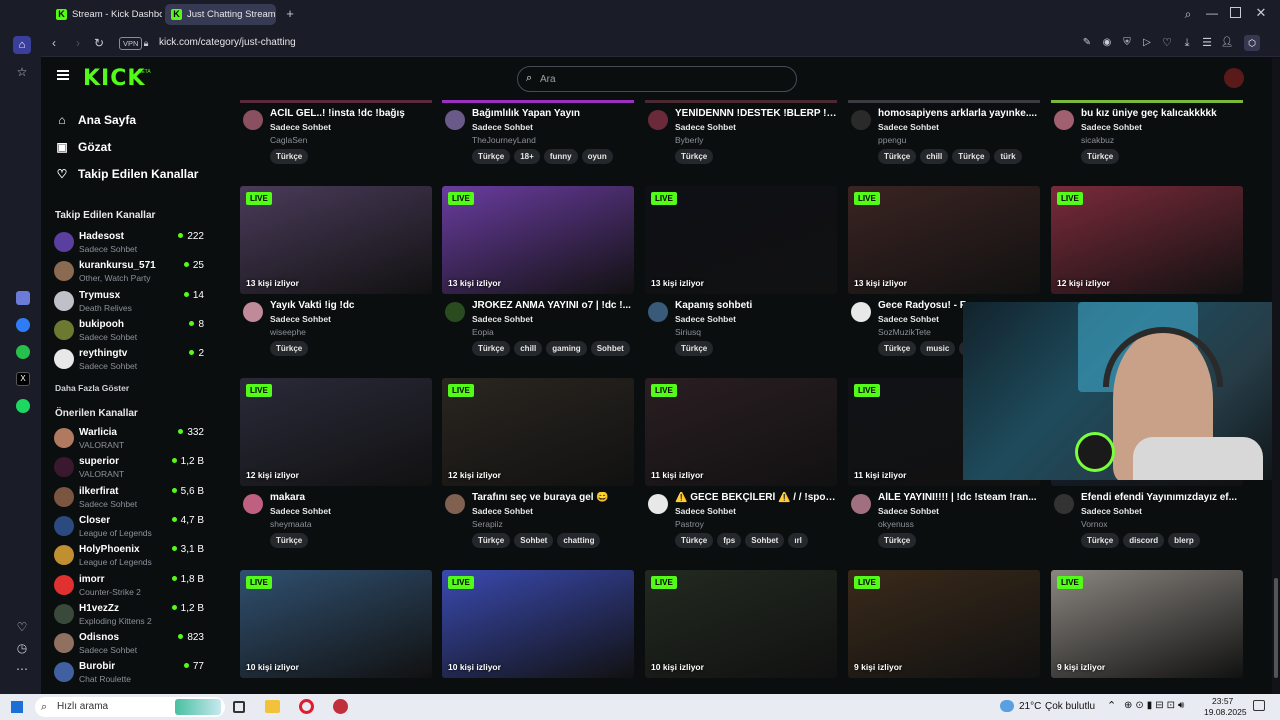 The width and height of the screenshot is (1280, 720). I want to click on streamer-name: TheJourneyLand, so click(504, 140).